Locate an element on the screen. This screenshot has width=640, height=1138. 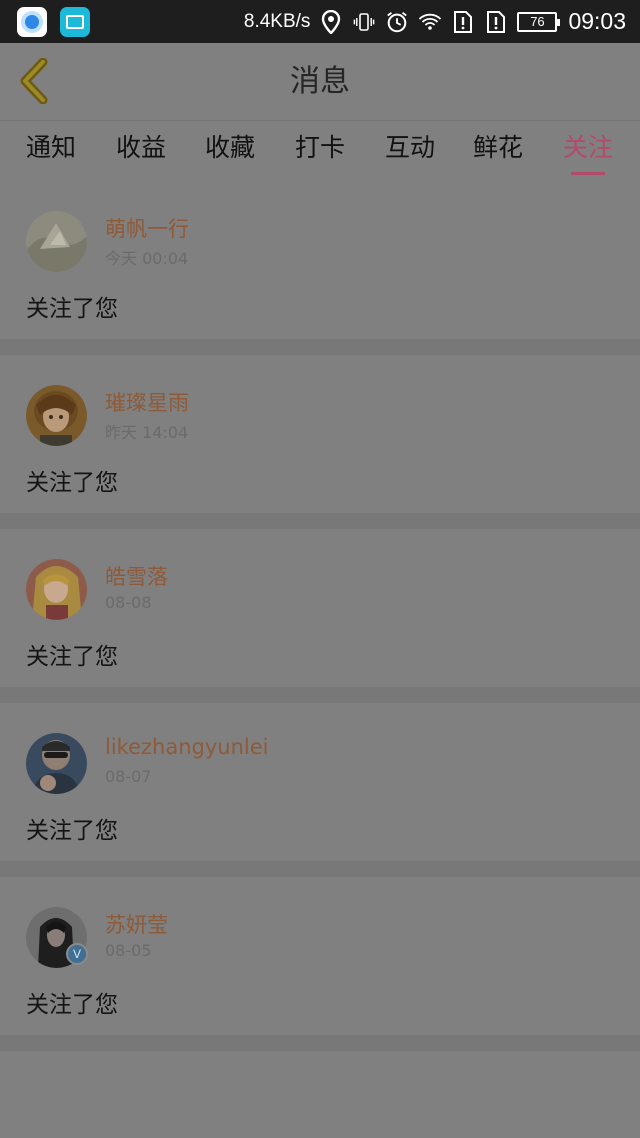
username: 萌帆一行 is located at coordinates (147, 228).